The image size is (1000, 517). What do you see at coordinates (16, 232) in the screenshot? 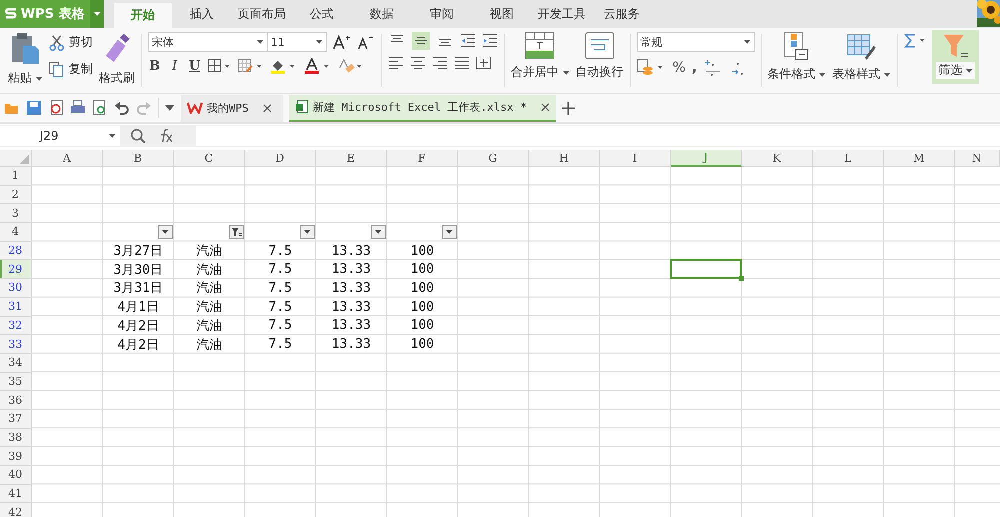
I see `row-header: 4` at bounding box center [16, 232].